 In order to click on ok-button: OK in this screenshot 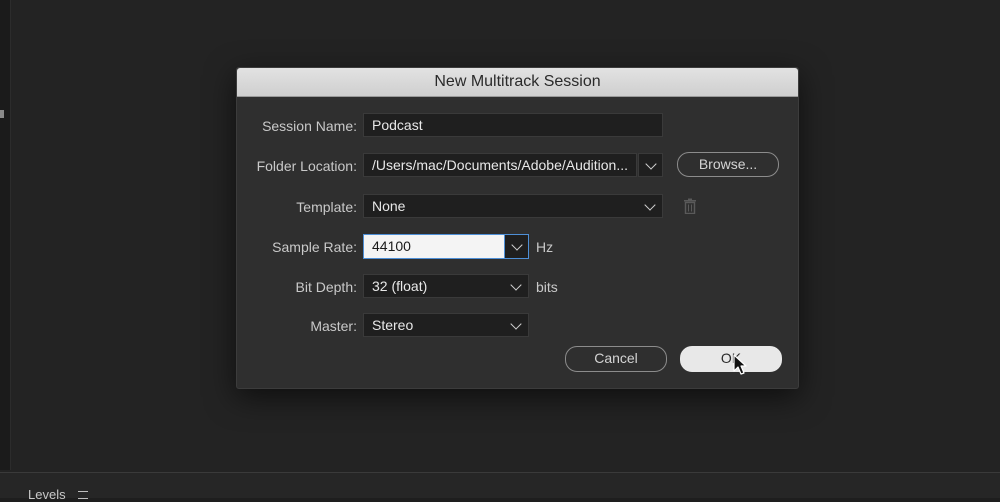, I will do `click(731, 359)`.